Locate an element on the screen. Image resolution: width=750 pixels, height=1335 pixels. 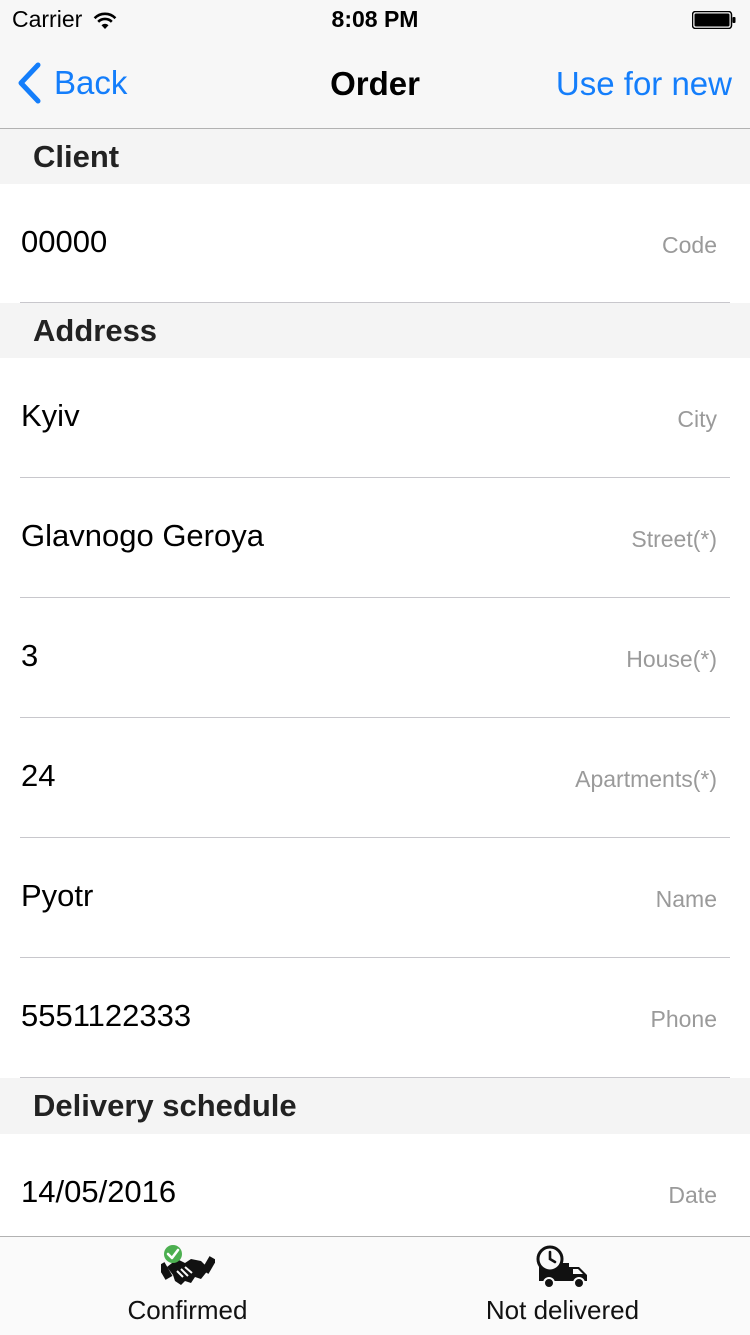
section-header-delivery: Delivery schedule is located at coordinates (375, 1106).